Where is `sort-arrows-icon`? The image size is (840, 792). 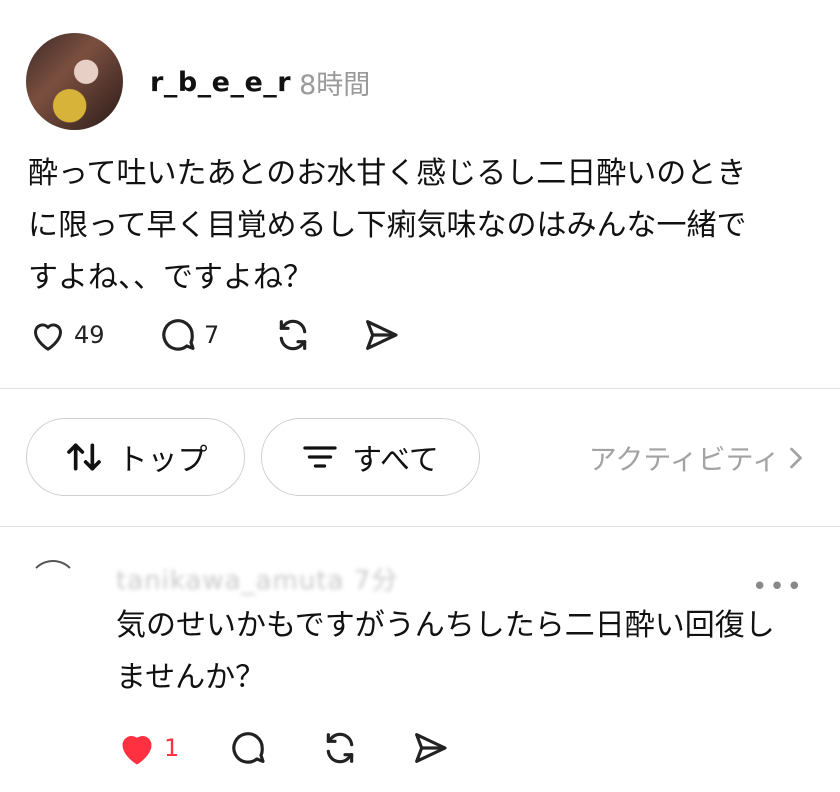
sort-arrows-icon is located at coordinates (83, 457).